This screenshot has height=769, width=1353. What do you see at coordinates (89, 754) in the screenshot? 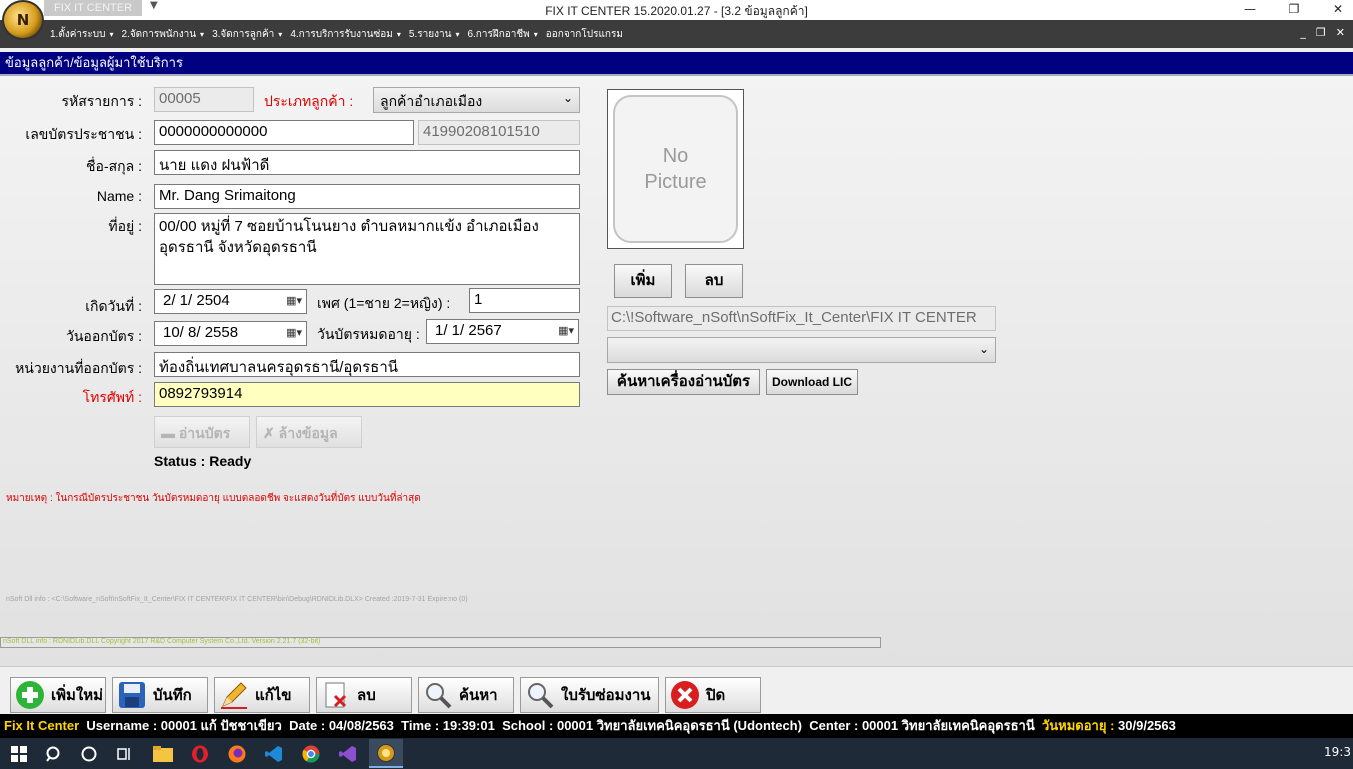
I see `cortana-icon` at bounding box center [89, 754].